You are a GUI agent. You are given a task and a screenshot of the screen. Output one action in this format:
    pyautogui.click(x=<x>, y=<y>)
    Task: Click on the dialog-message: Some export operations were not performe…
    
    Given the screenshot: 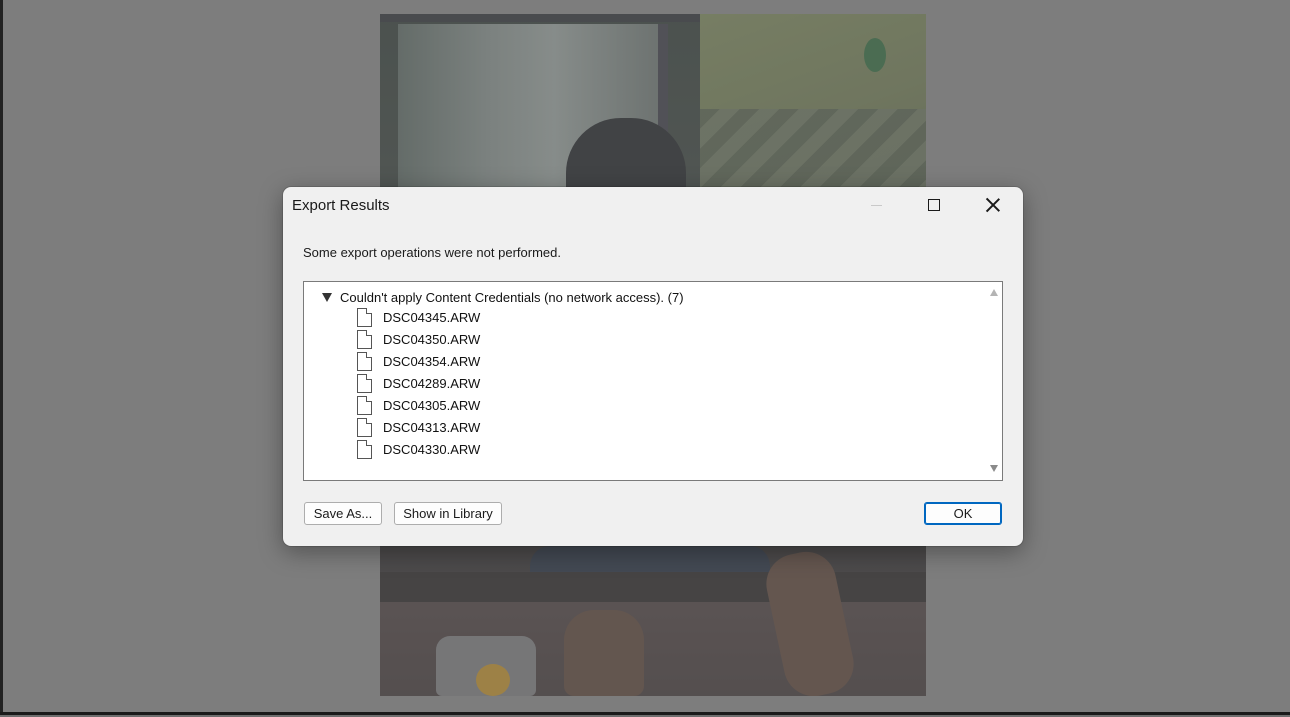 What is the action you would take?
    pyautogui.click(x=432, y=252)
    